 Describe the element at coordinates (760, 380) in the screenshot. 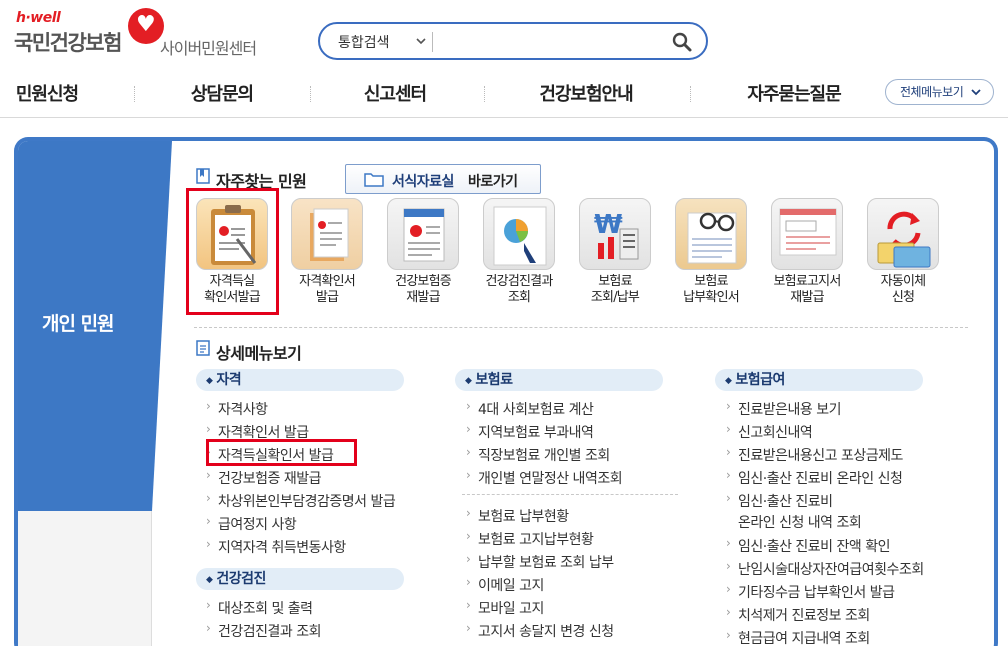

I see `category-label: 보험급여` at that location.